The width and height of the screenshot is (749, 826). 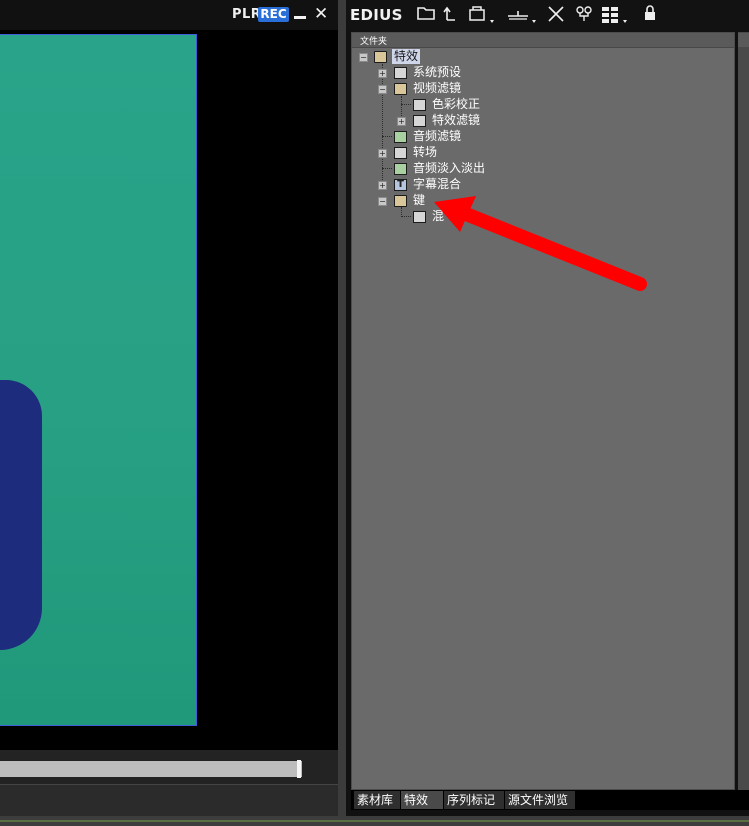 What do you see at coordinates (321, 14) in the screenshot?
I see `close-icon: ✕` at bounding box center [321, 14].